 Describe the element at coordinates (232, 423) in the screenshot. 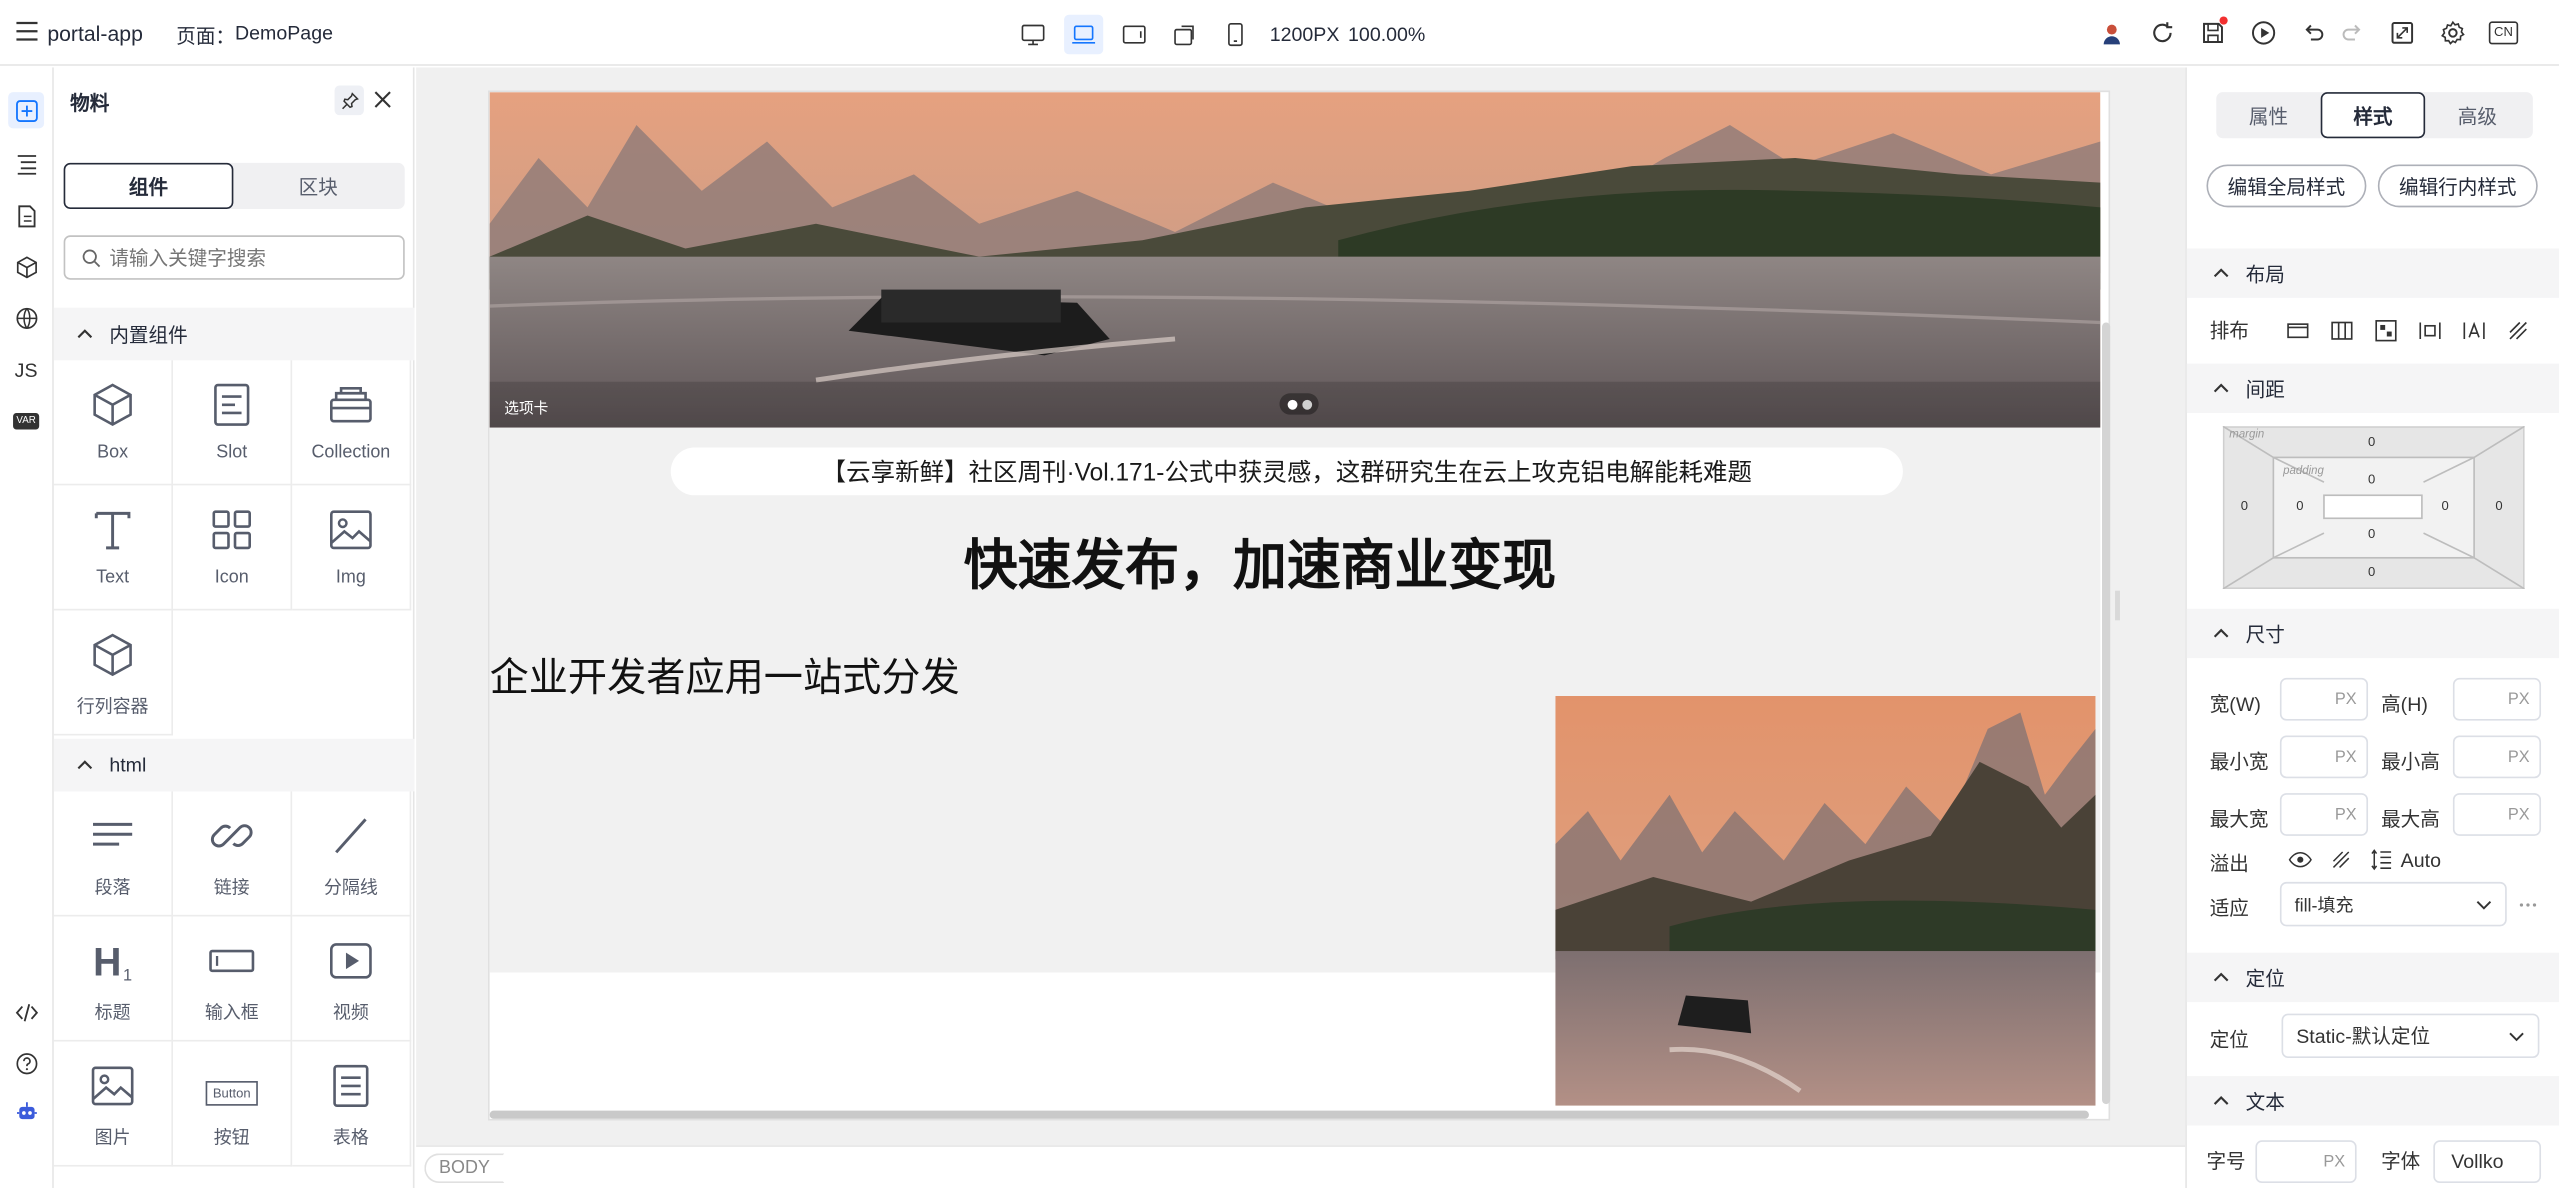

I see `component-slot: Slot` at that location.